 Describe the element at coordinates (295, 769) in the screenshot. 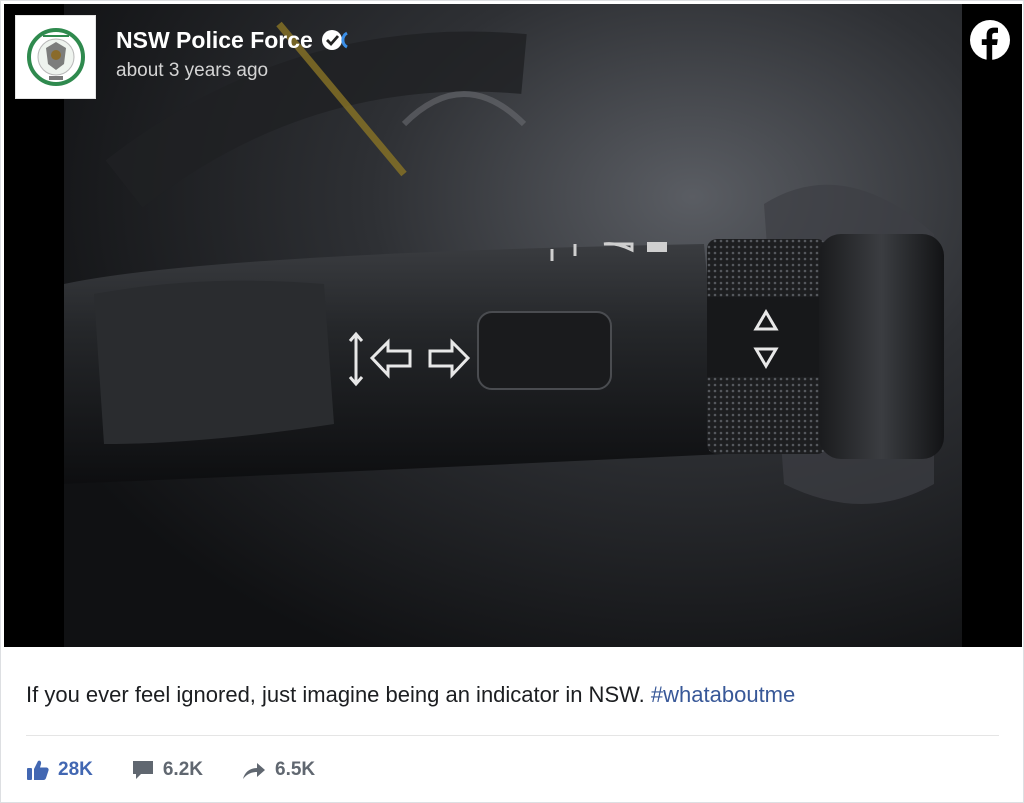

I see `shares-value: 6.5K` at that location.